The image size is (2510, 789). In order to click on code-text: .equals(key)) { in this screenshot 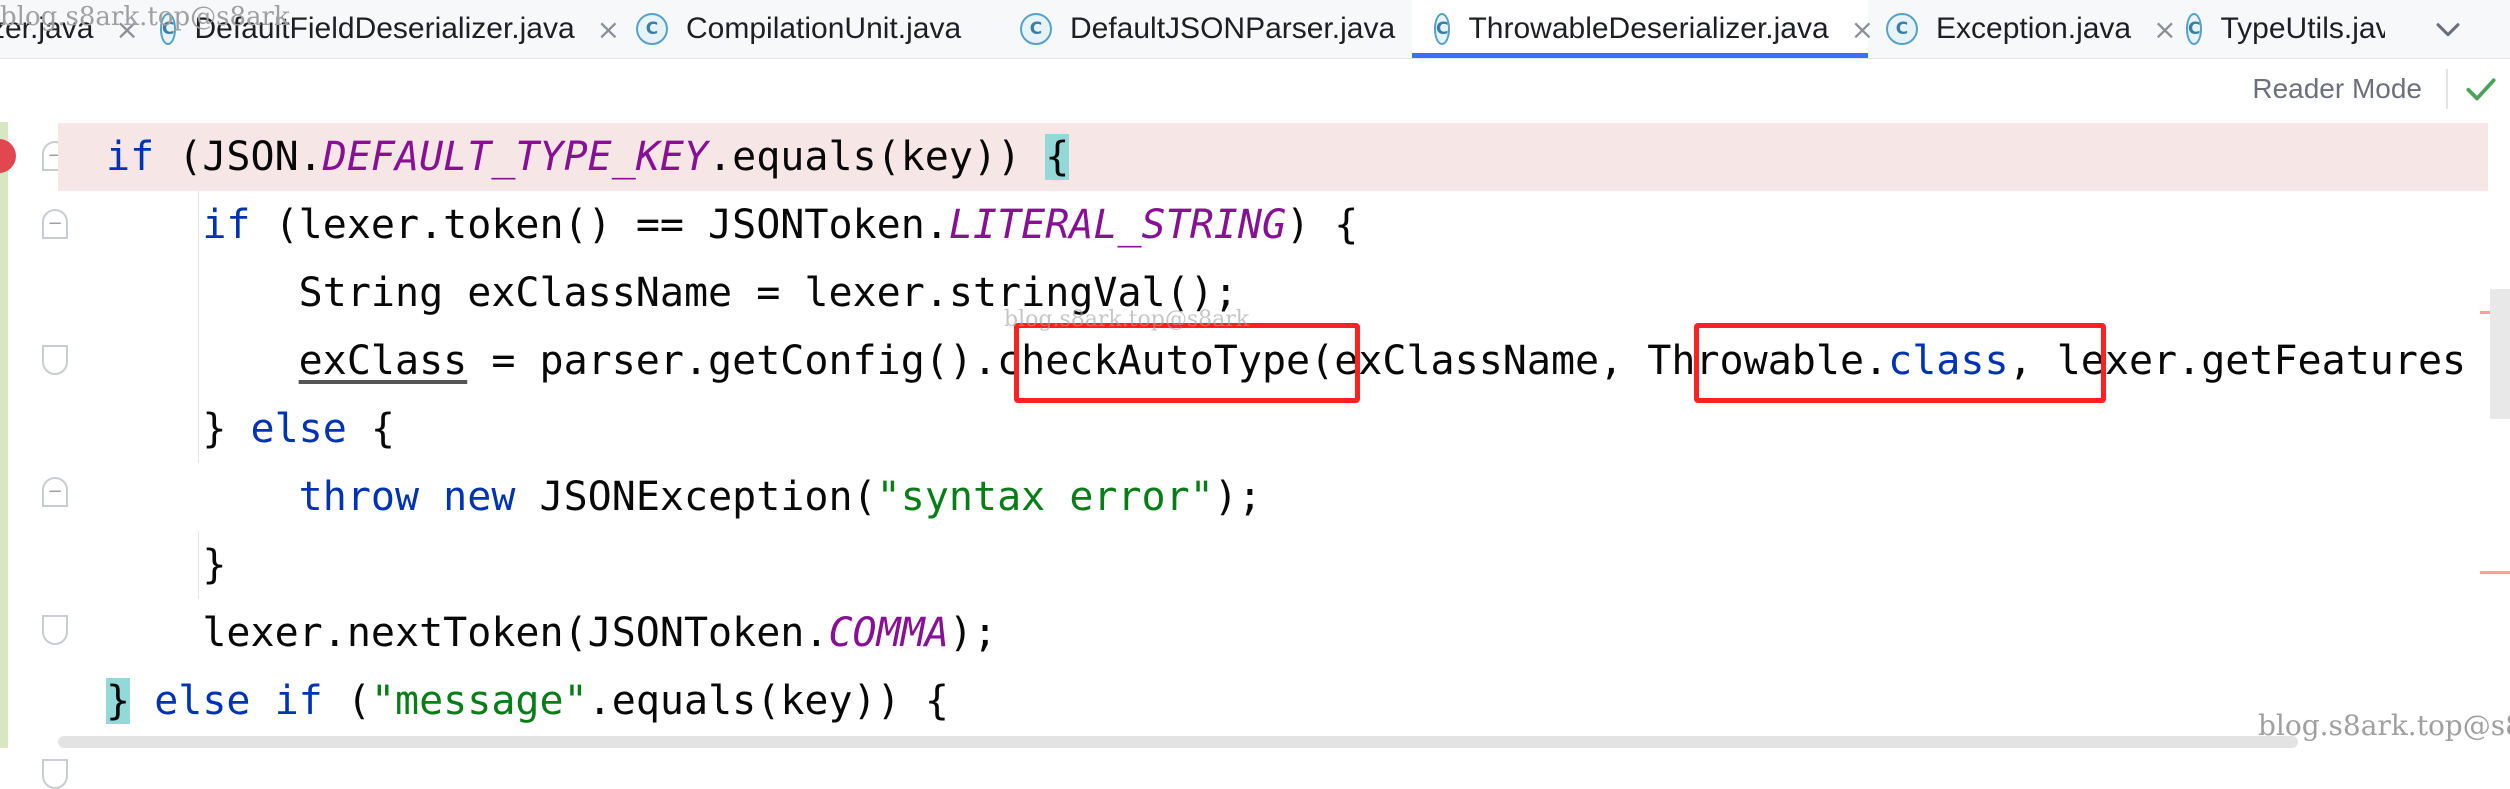, I will do `click(768, 701)`.